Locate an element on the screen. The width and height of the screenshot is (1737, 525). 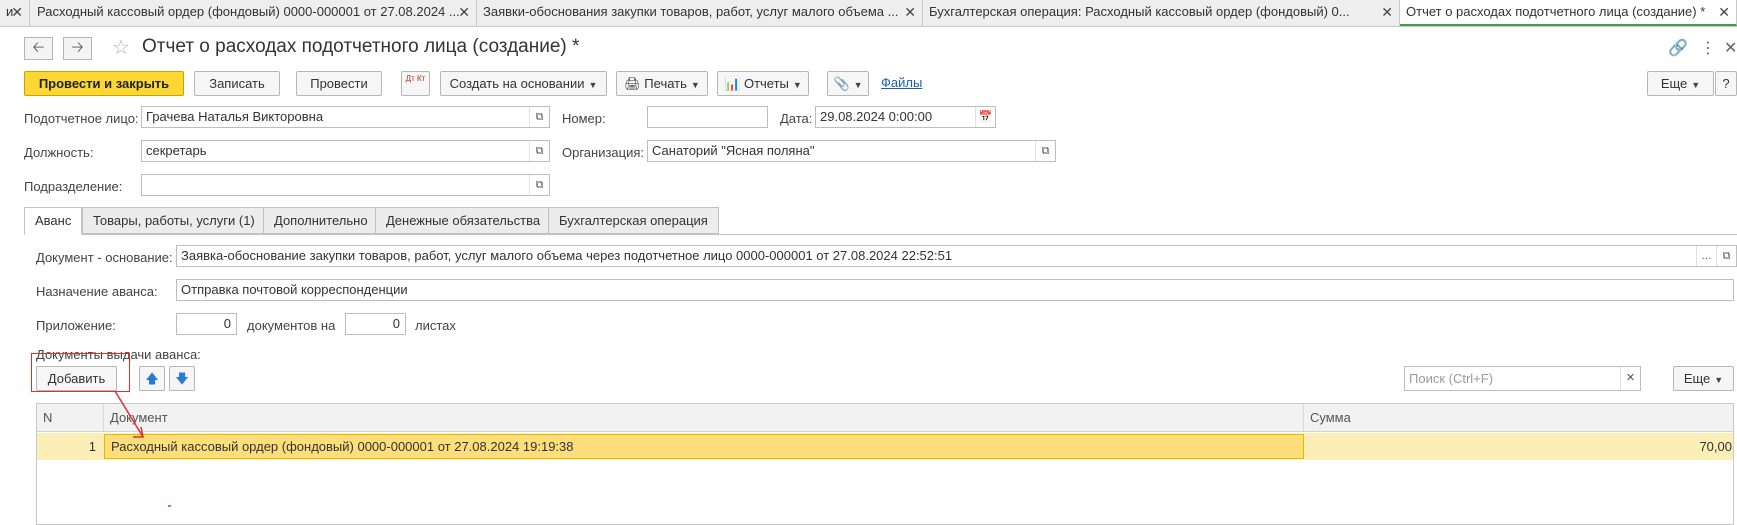
tab-advance: Аванс is located at coordinates (53, 221).